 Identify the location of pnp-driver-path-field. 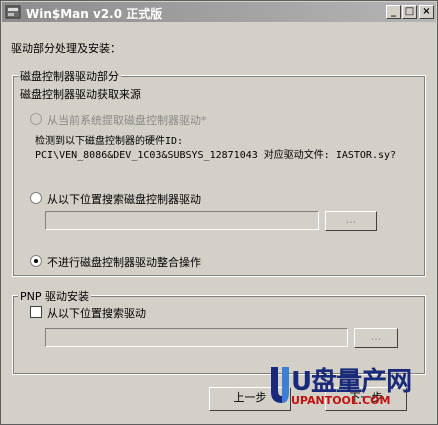
(196, 337).